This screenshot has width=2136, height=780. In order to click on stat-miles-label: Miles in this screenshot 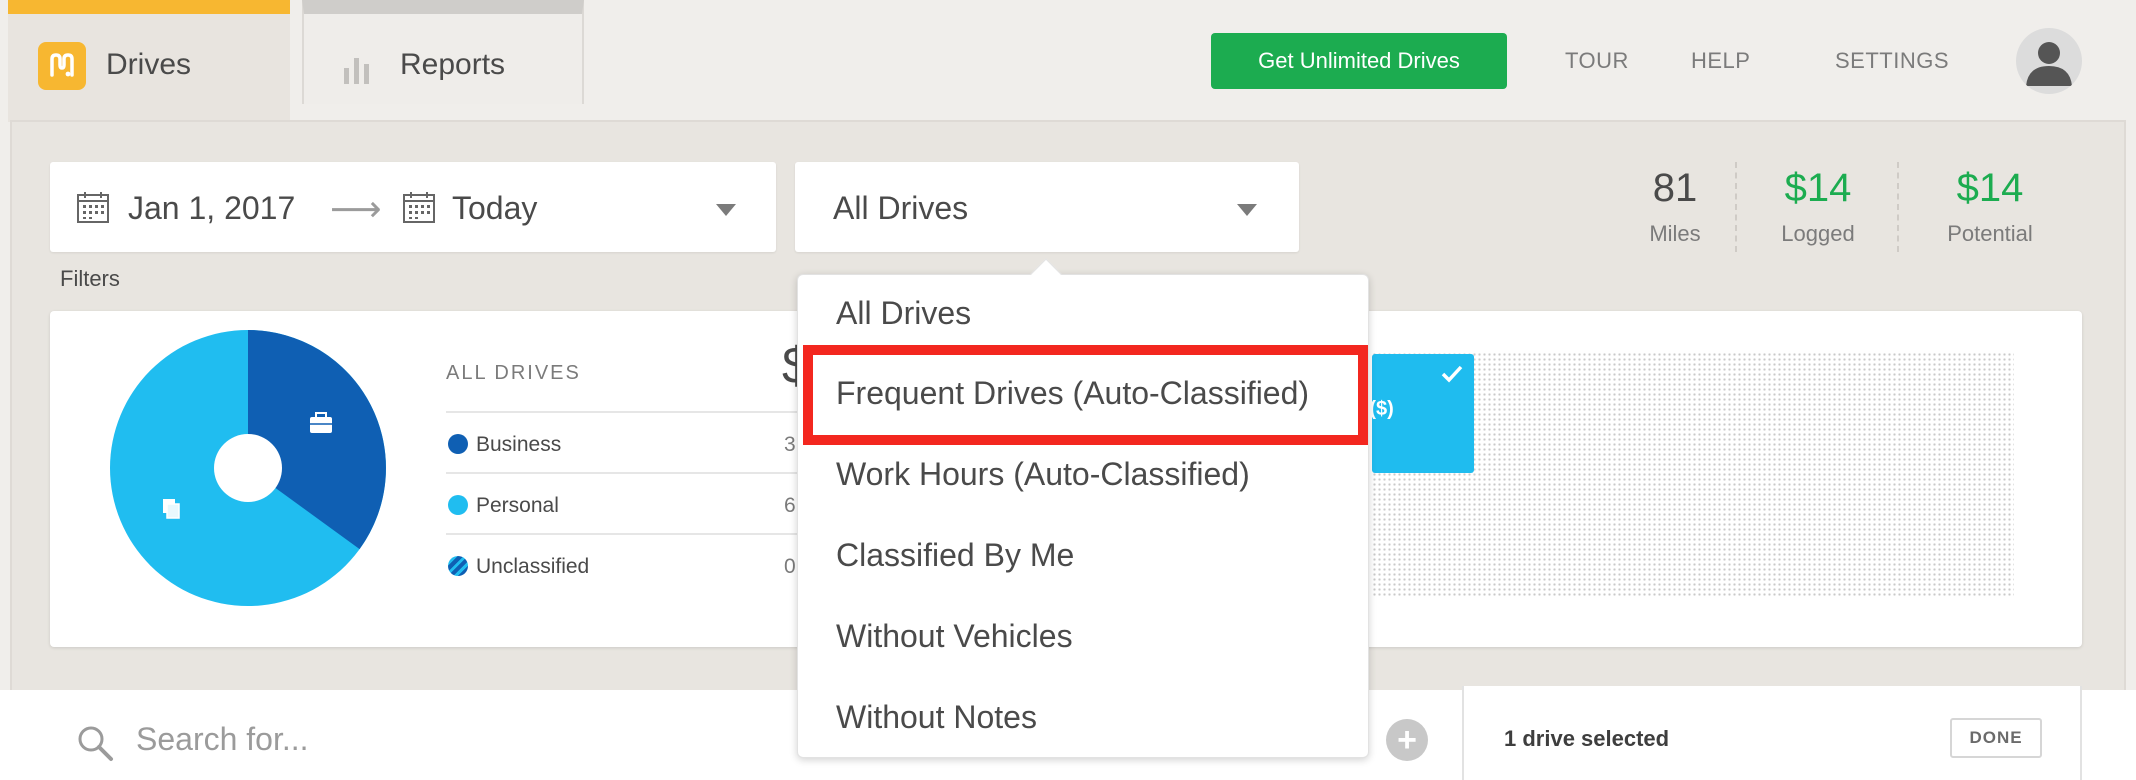, I will do `click(1675, 233)`.